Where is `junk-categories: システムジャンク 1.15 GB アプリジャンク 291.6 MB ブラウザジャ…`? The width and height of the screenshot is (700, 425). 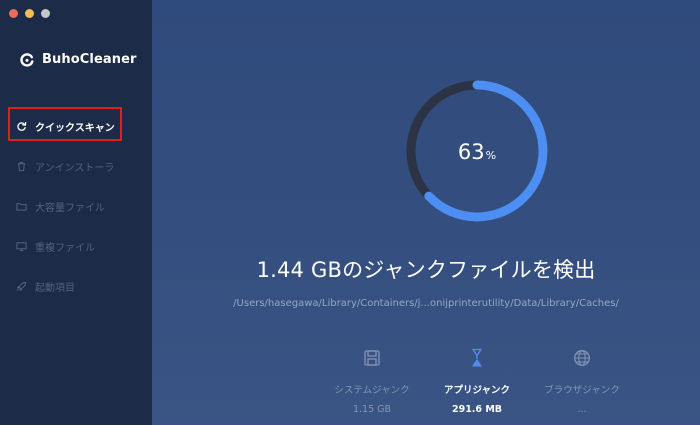
junk-categories: システムジャンク 1.15 GB アプリジャンク 291.6 MB ブラウザジャ… is located at coordinates (477, 381).